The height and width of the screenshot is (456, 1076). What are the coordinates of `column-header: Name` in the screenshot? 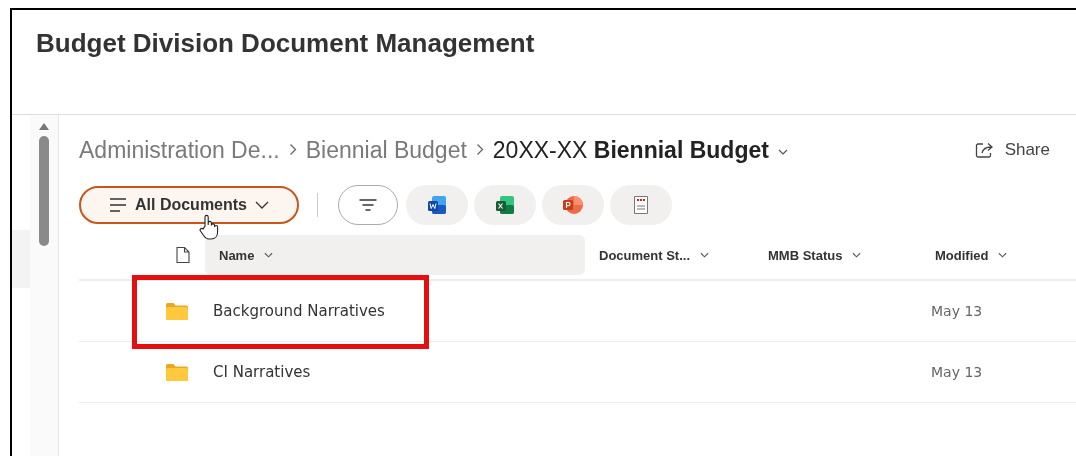 It's located at (395, 255).